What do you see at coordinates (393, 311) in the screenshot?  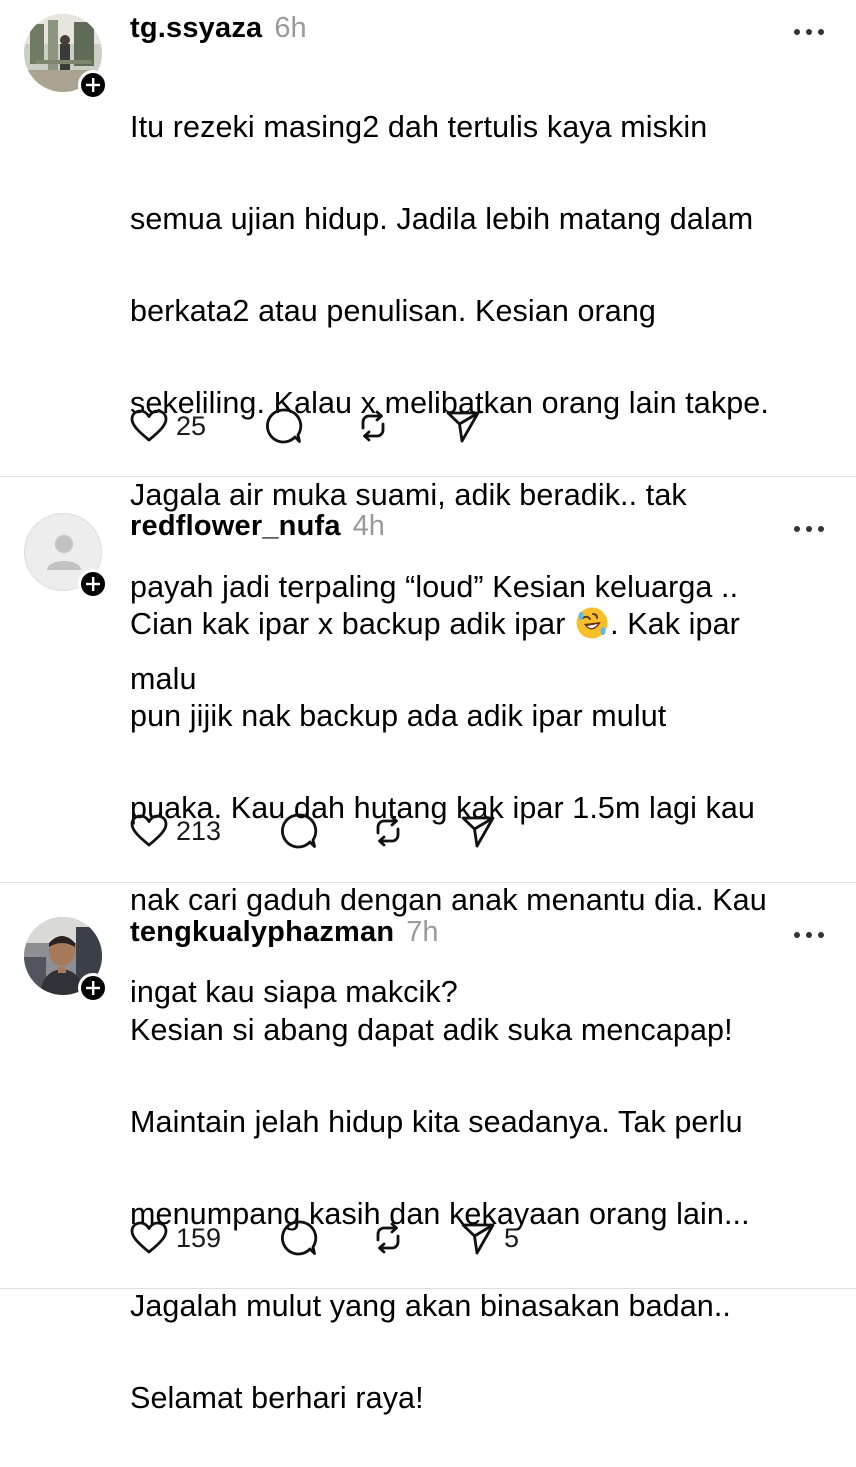 I see `text-line: berkata2 atau penulisan. Kesian orang` at bounding box center [393, 311].